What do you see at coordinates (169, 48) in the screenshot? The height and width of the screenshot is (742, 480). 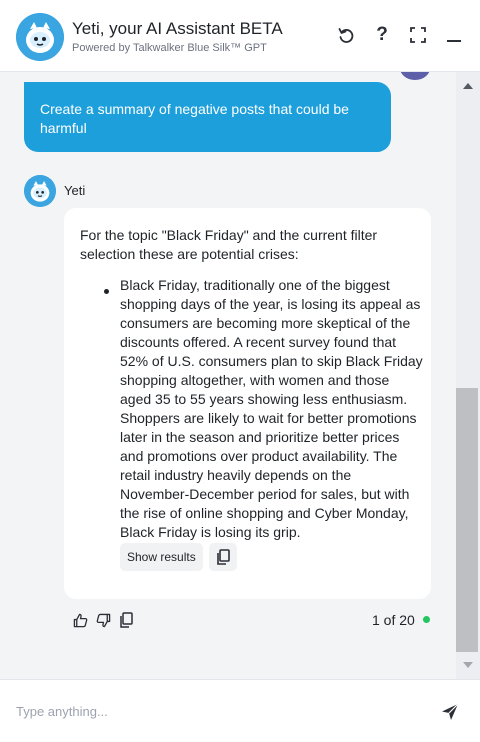 I see `assistant-subtitle: Powered by Talkwalker Blue Silk™ GPT` at bounding box center [169, 48].